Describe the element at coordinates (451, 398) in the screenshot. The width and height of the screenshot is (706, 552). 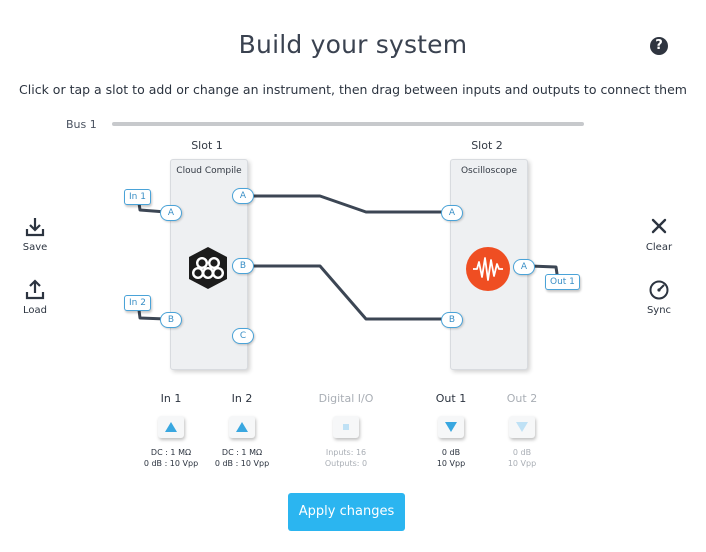
I see `io-label-out-1: Out 1` at that location.